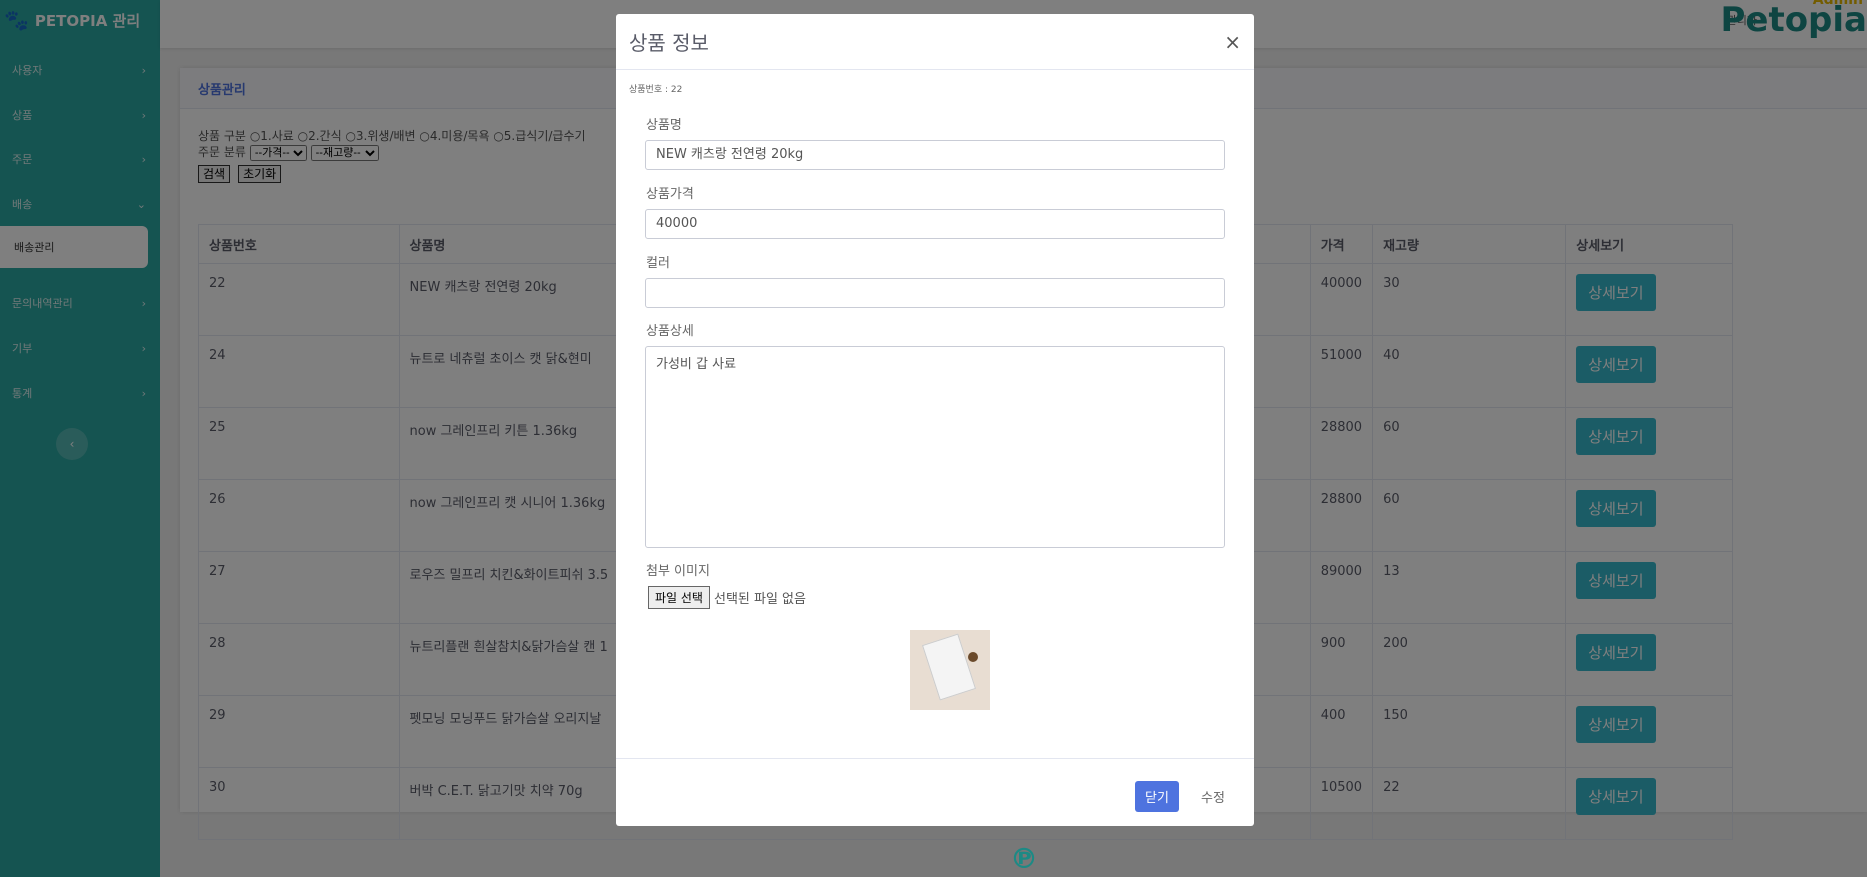  What do you see at coordinates (670, 331) in the screenshot?
I see `product-detail-label: 상품상세` at bounding box center [670, 331].